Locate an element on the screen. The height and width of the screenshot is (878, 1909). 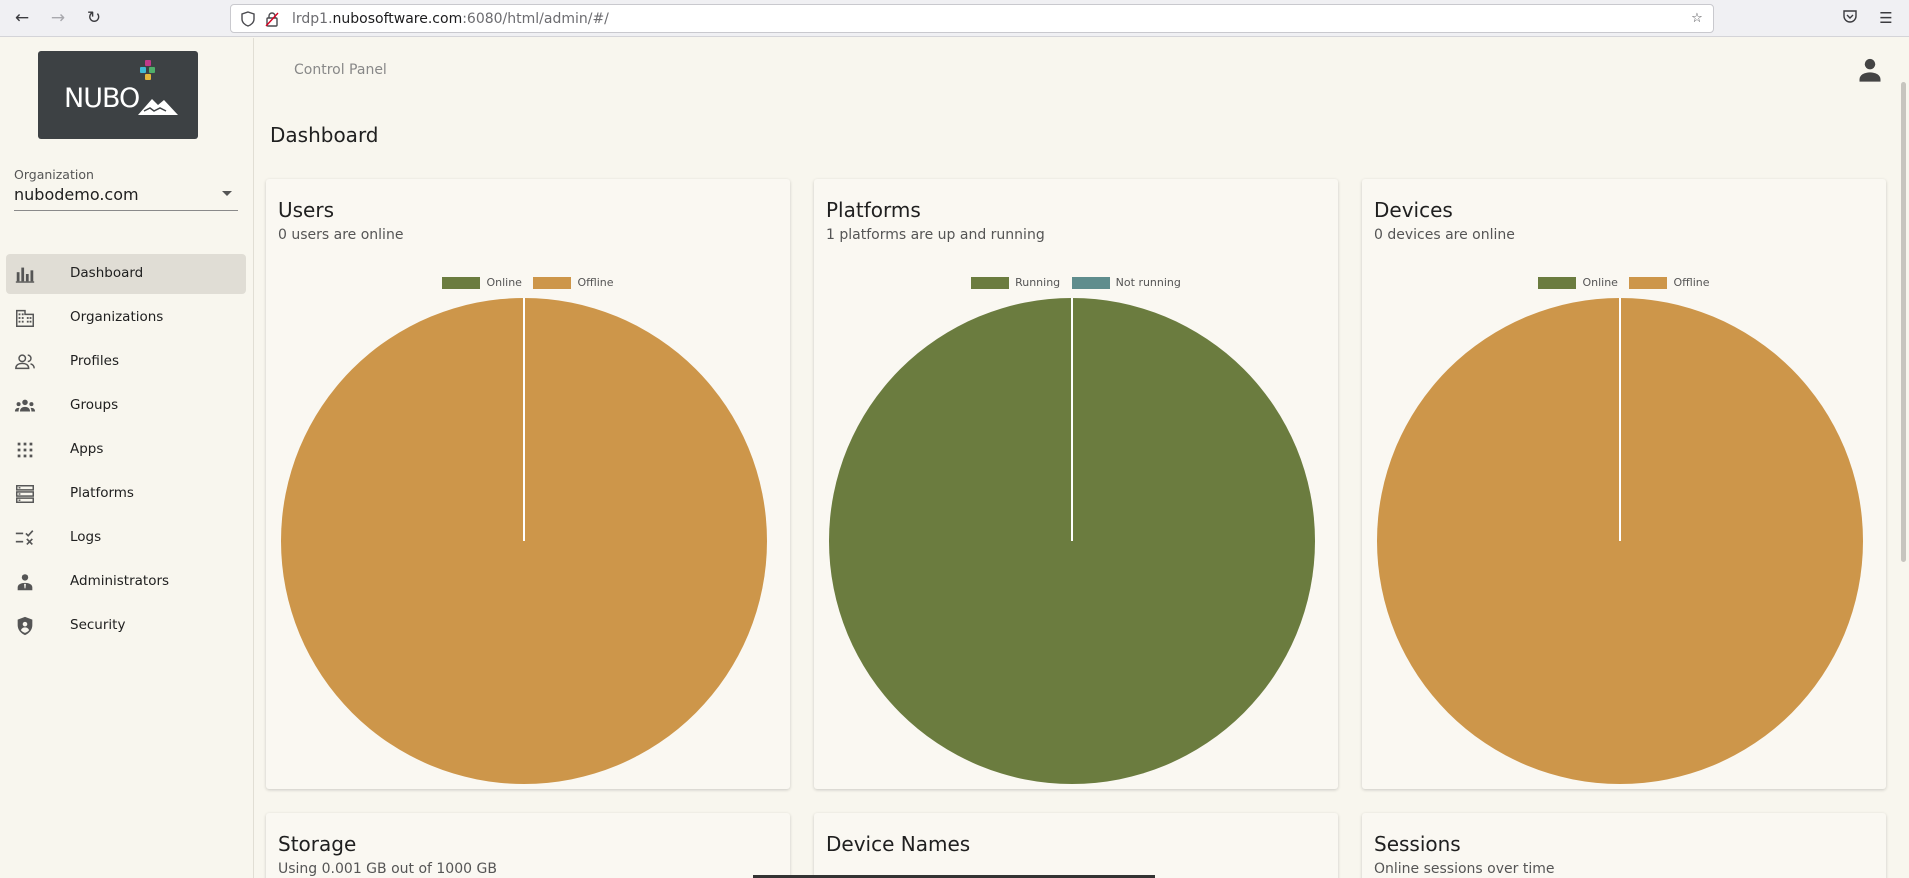
scrollbar-thumb is located at coordinates (1903, 322).